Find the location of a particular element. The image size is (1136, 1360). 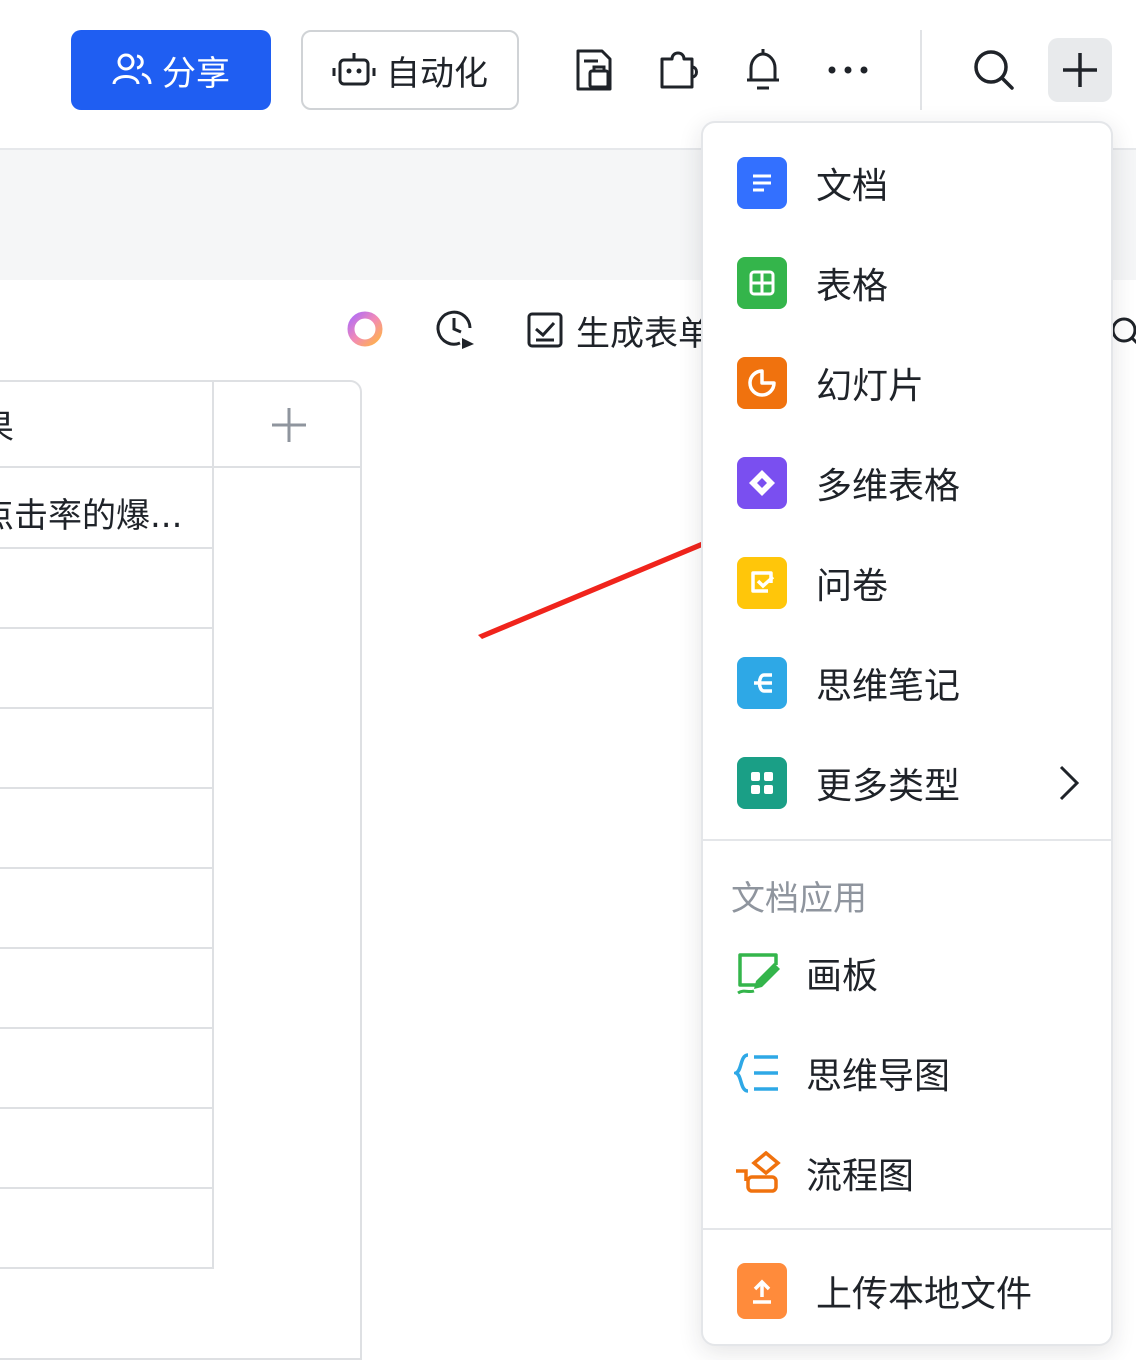

menu-item-survey: 问卷 is located at coordinates (908, 583).